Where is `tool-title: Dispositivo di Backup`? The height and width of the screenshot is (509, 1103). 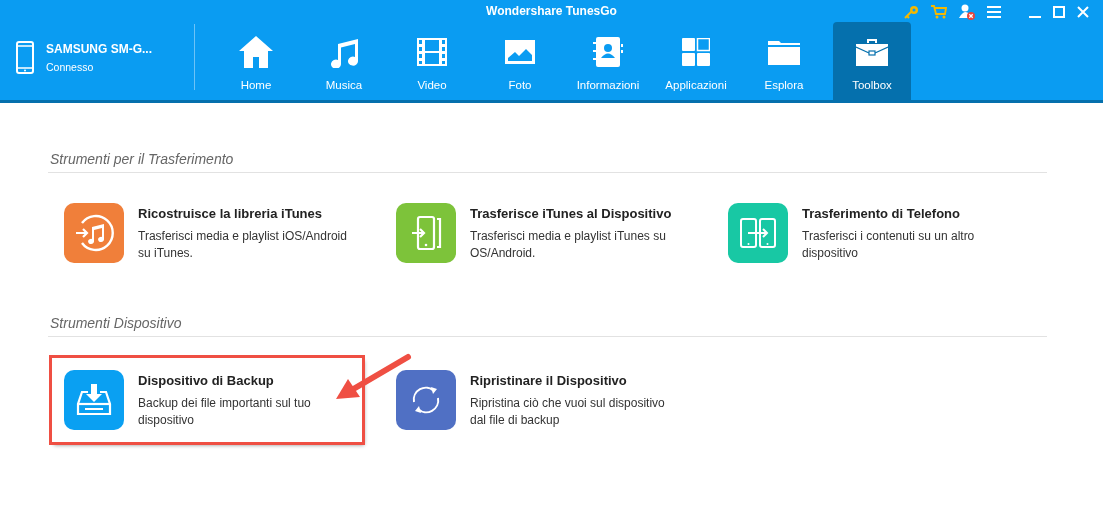
tool-title: Dispositivo di Backup is located at coordinates (243, 380).